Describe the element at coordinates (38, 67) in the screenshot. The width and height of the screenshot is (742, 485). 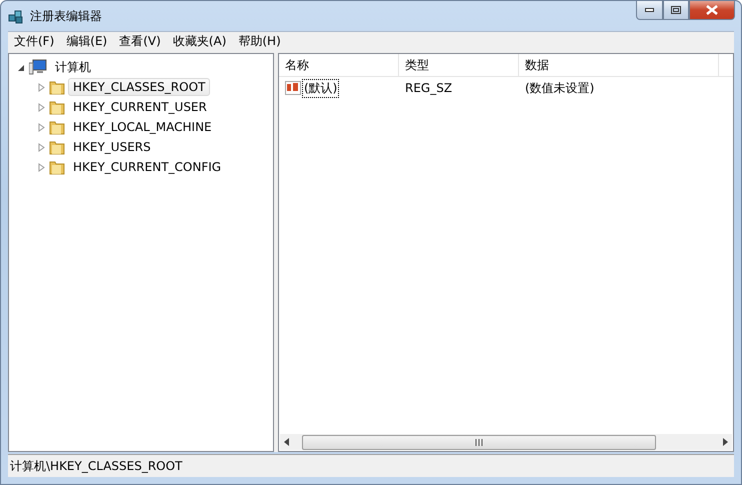
I see `computer-icon` at that location.